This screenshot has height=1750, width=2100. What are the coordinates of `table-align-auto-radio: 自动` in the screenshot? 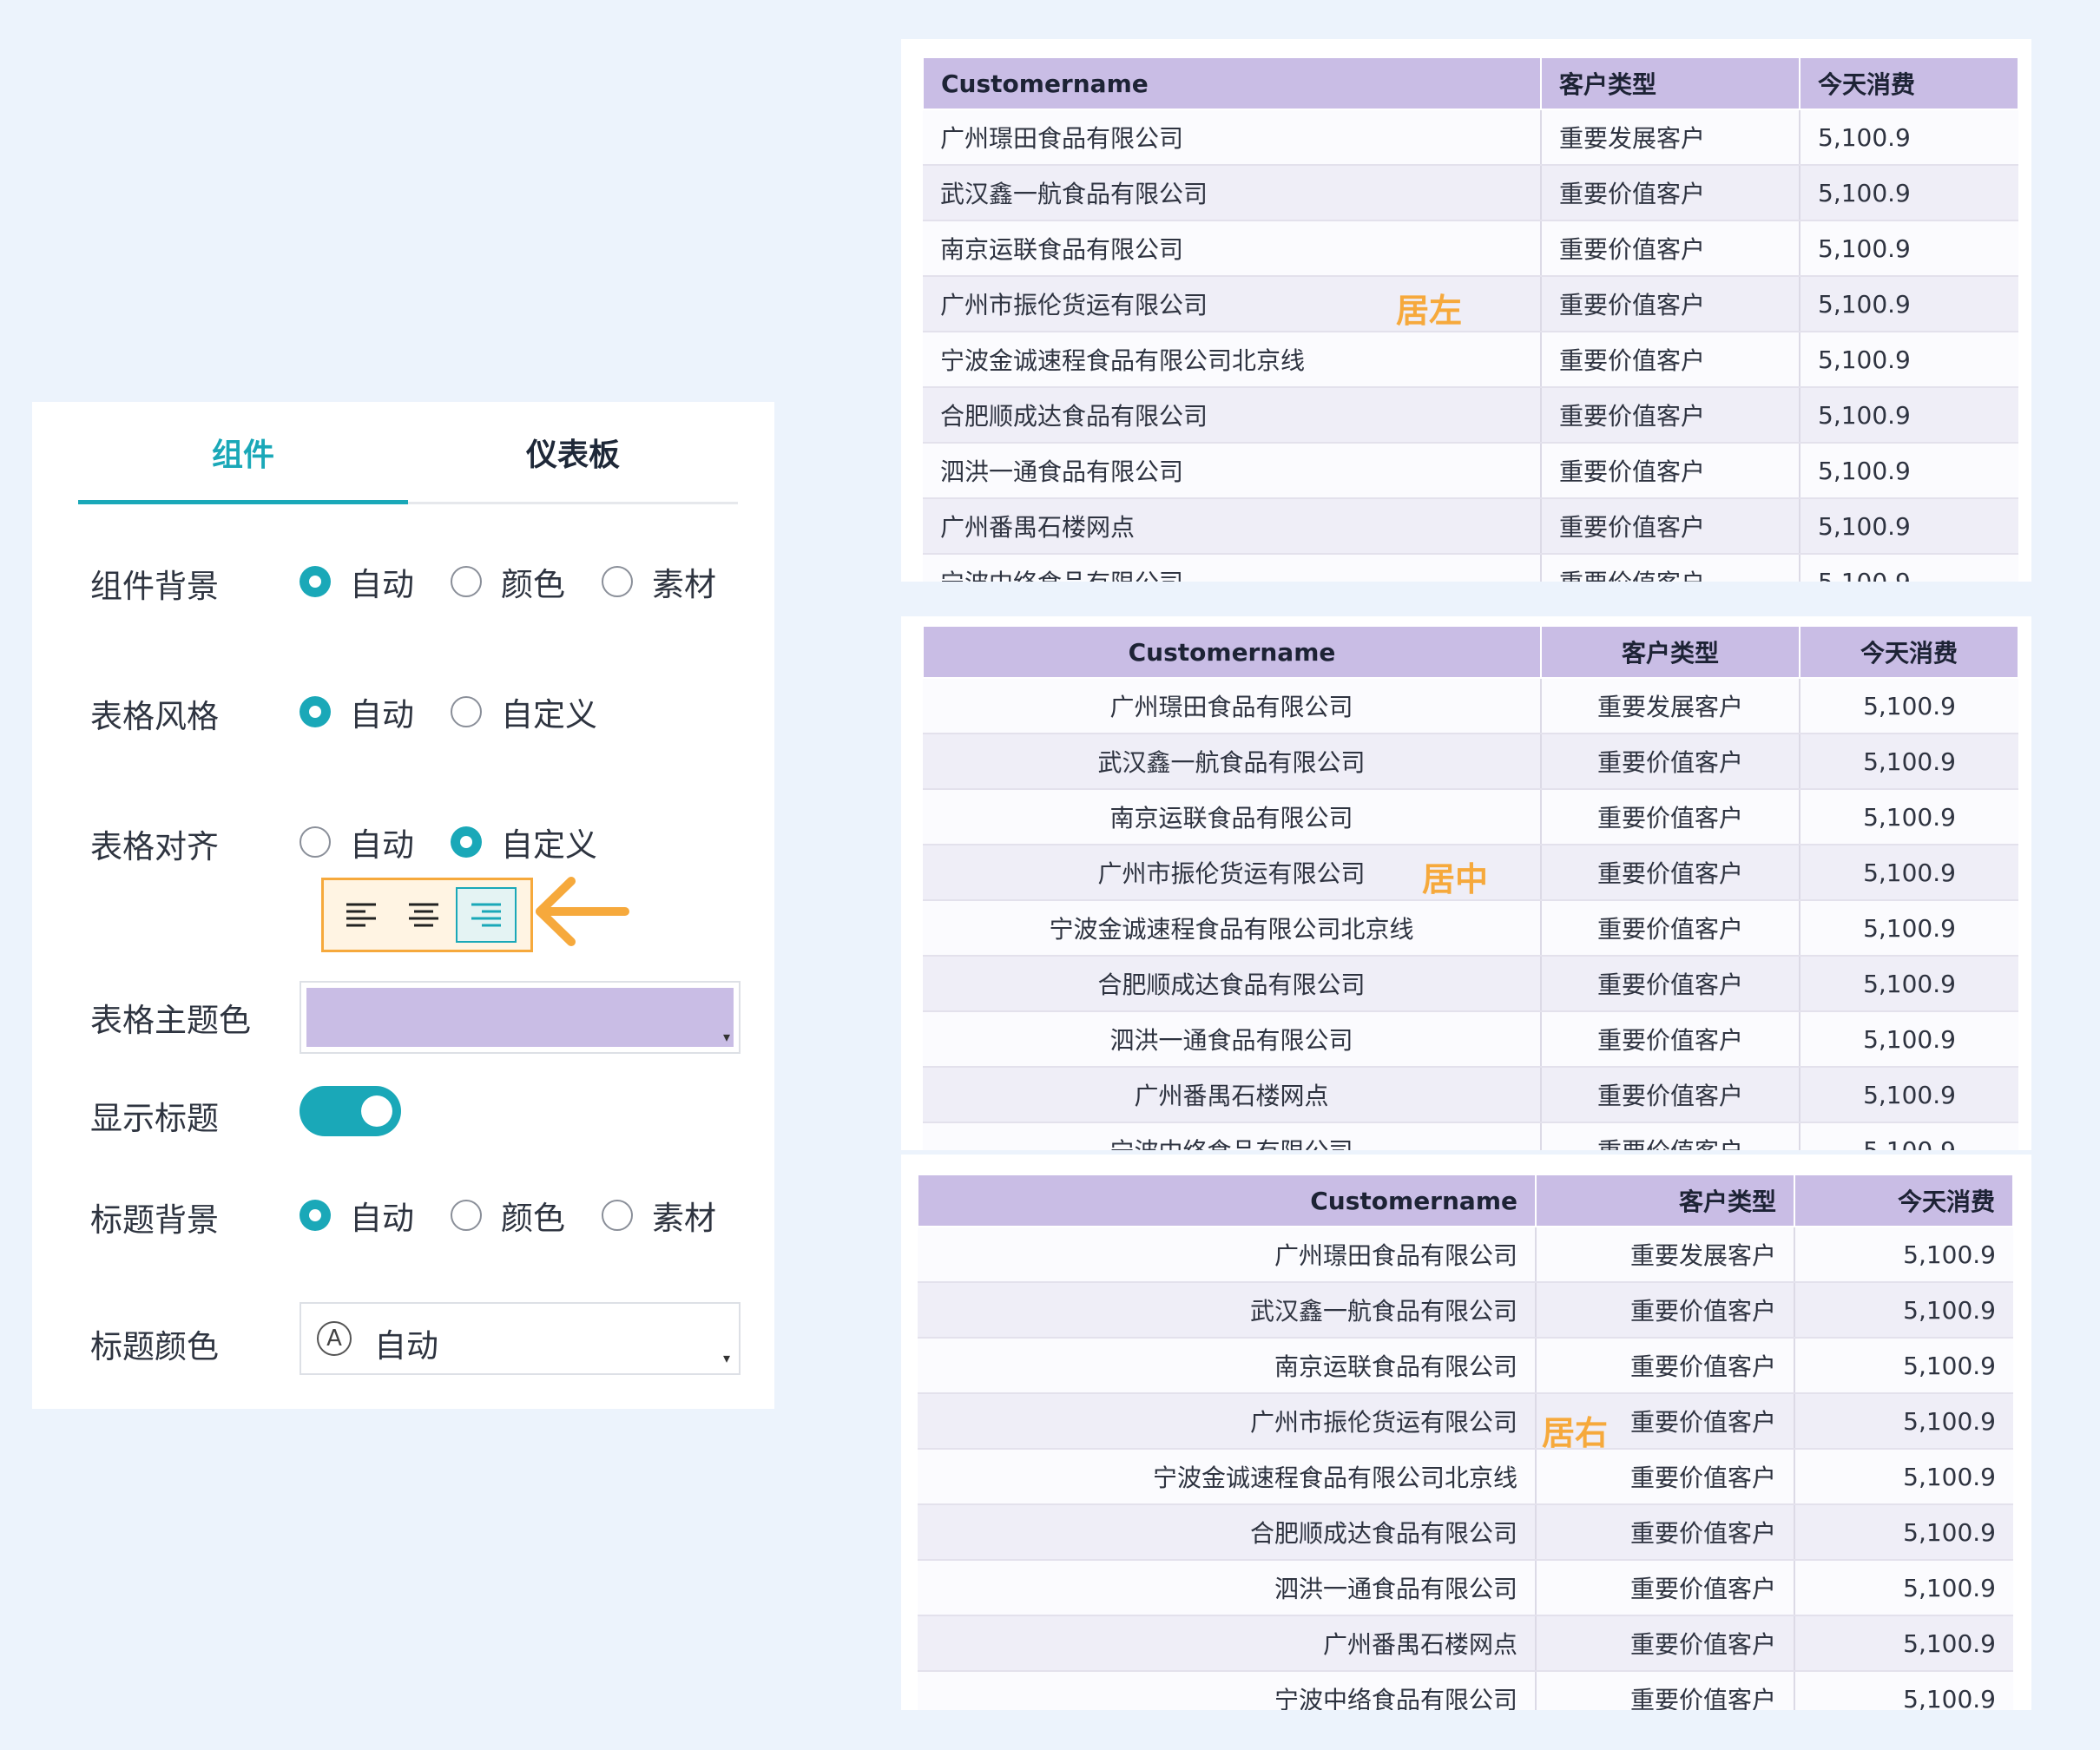 It's located at (357, 842).